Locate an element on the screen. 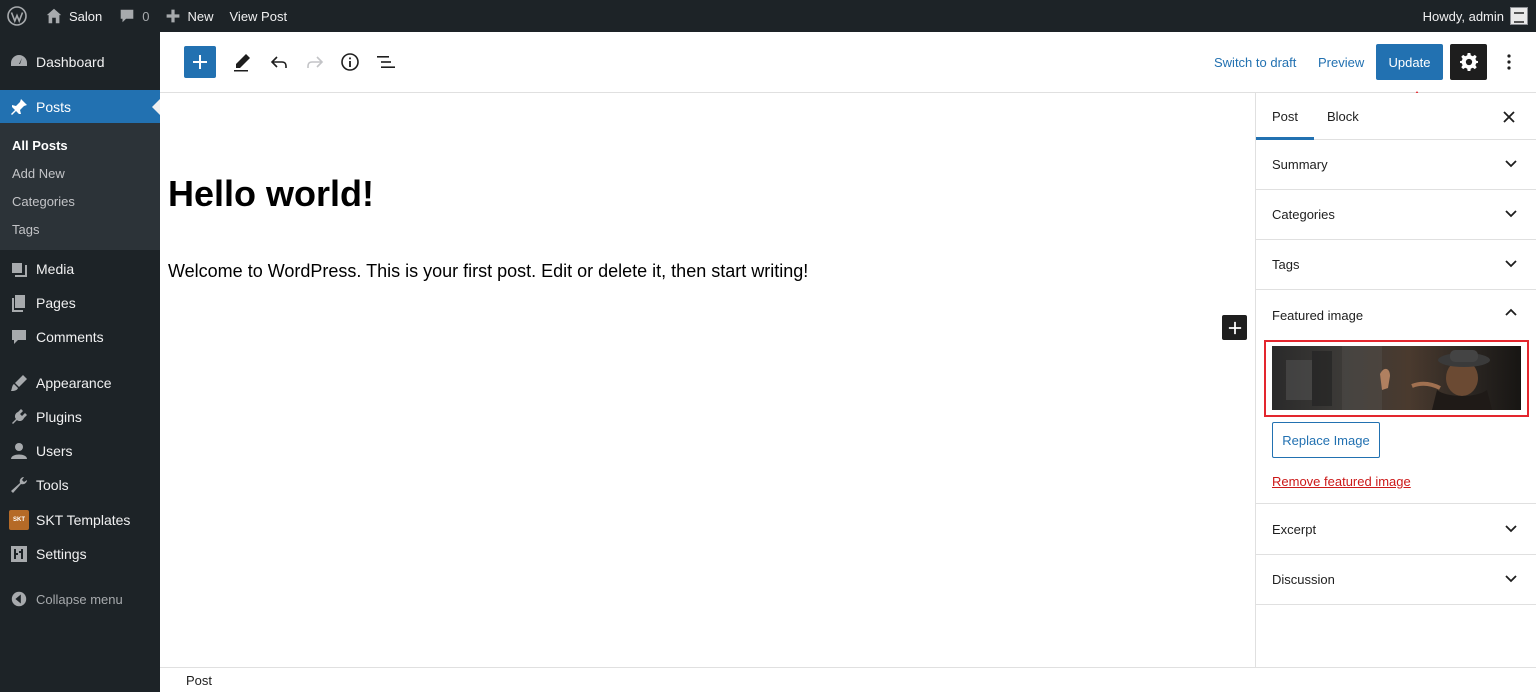  undo-icon is located at coordinates (278, 62).